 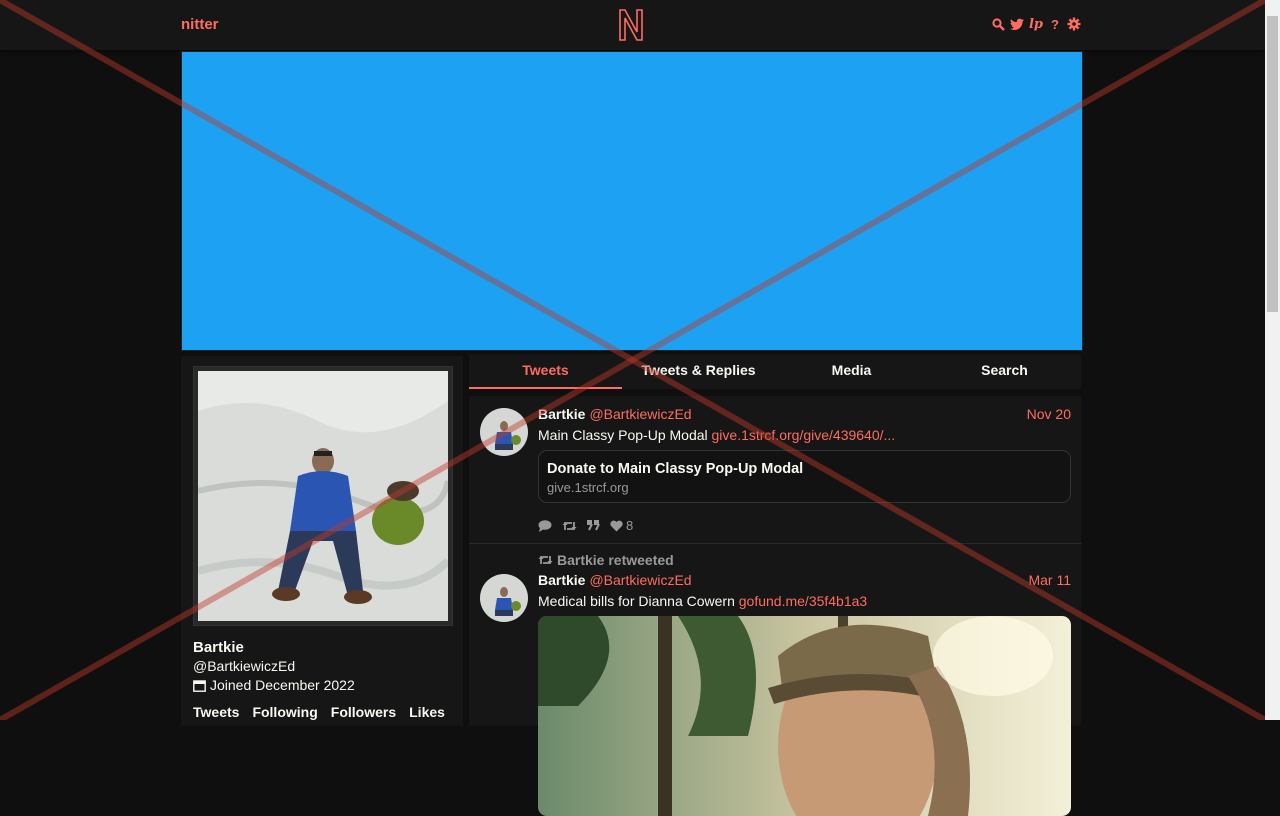 I want to click on retweet-header: Bartkie retweeted, so click(x=606, y=560).